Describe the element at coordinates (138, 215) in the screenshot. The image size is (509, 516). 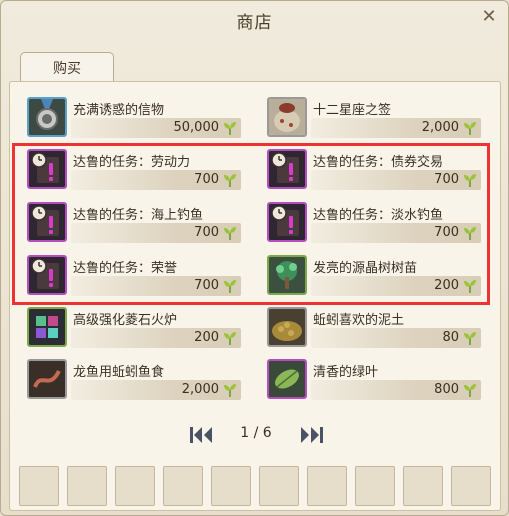
I see `item-name: 达鲁的任务：海上钓鱼` at that location.